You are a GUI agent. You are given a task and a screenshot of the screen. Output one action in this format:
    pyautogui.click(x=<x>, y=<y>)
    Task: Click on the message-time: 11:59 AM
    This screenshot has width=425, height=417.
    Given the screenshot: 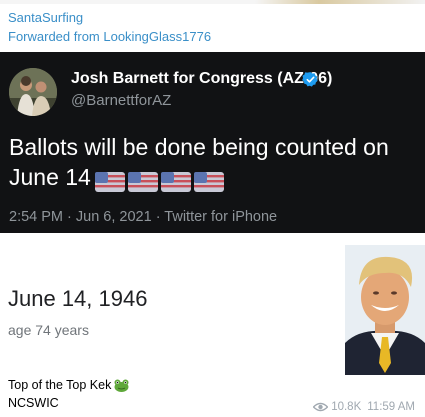 What is the action you would take?
    pyautogui.click(x=391, y=407)
    